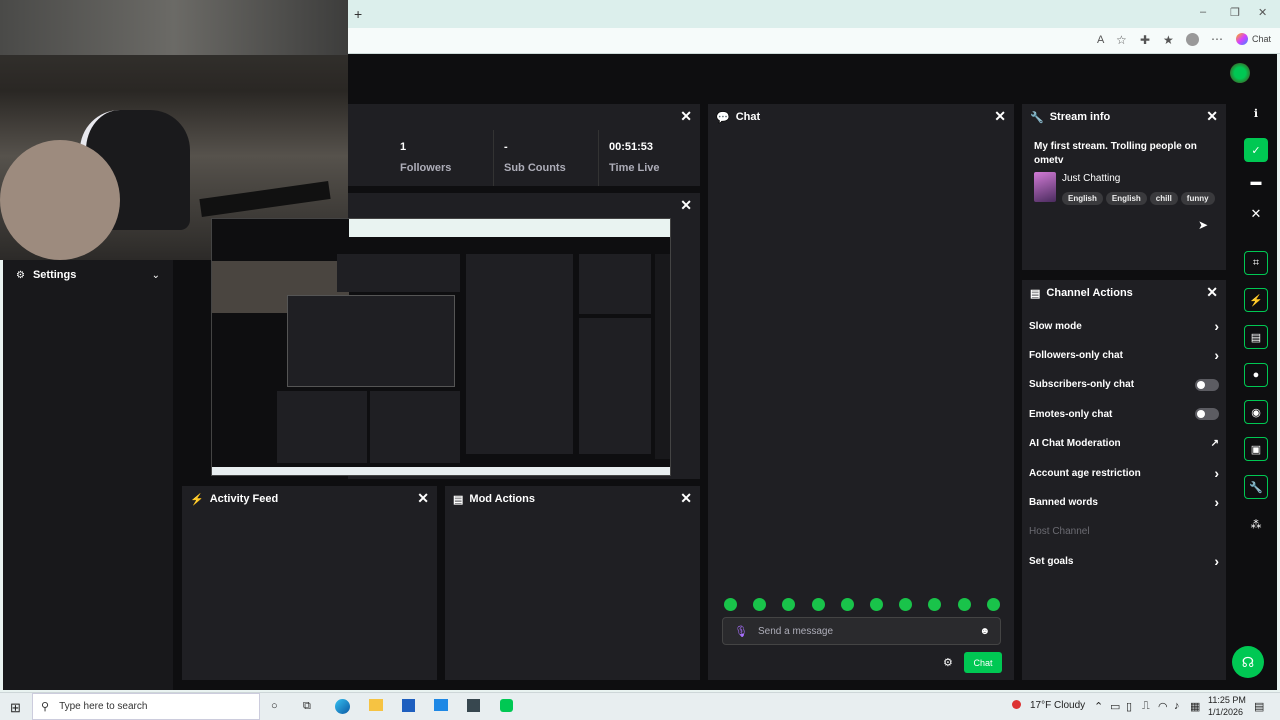  I want to click on tray-wifi-icon: ◠, so click(1163, 706).